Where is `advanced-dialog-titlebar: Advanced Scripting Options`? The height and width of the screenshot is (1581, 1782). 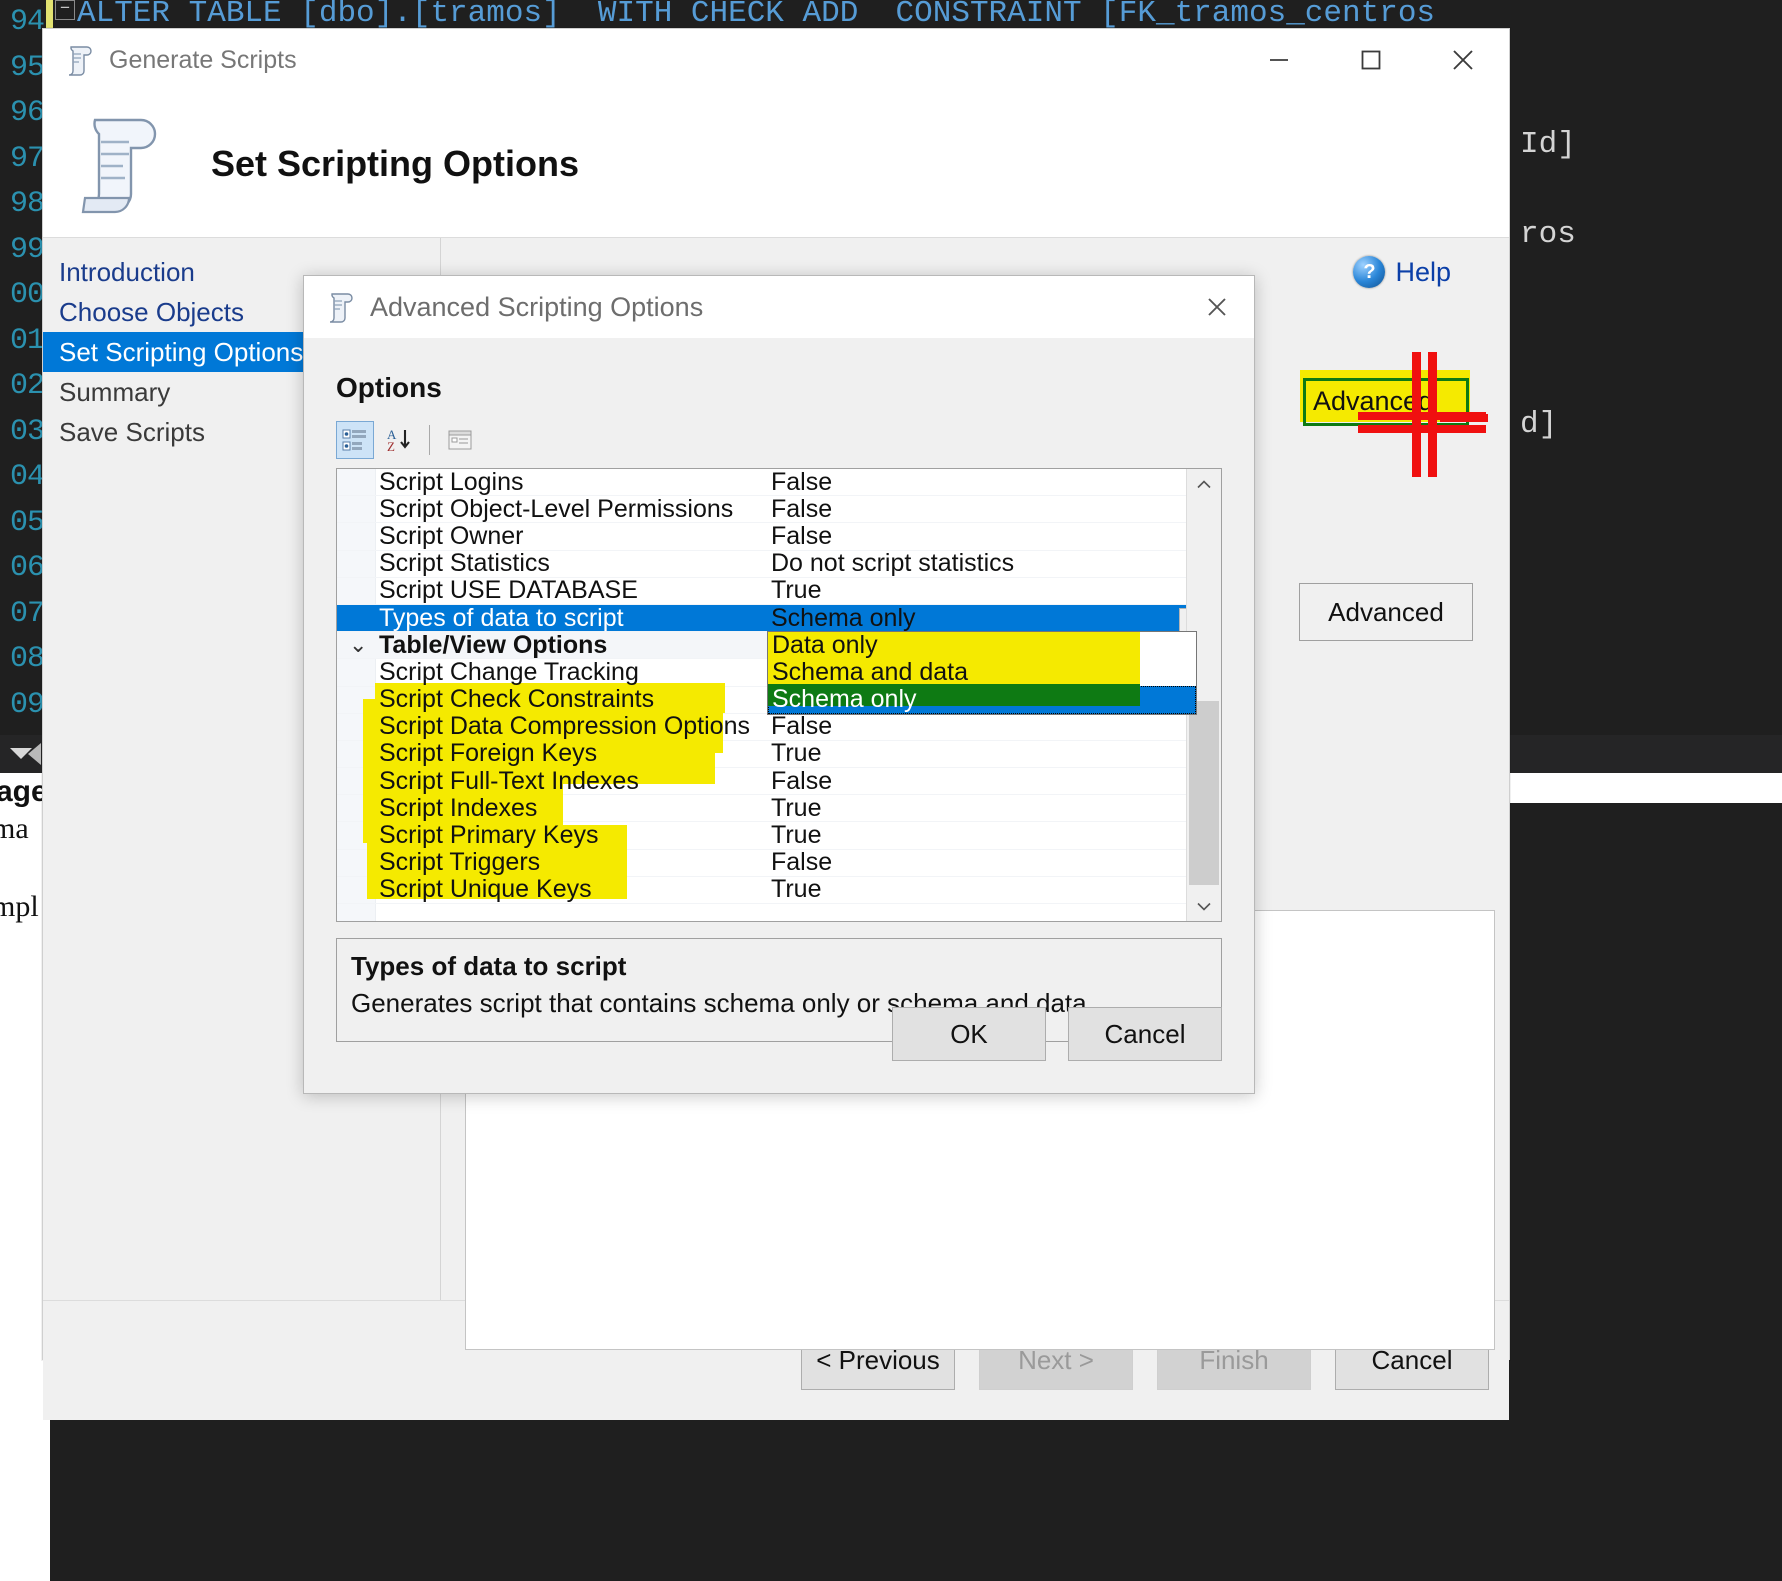
advanced-dialog-titlebar: Advanced Scripting Options is located at coordinates (779, 307).